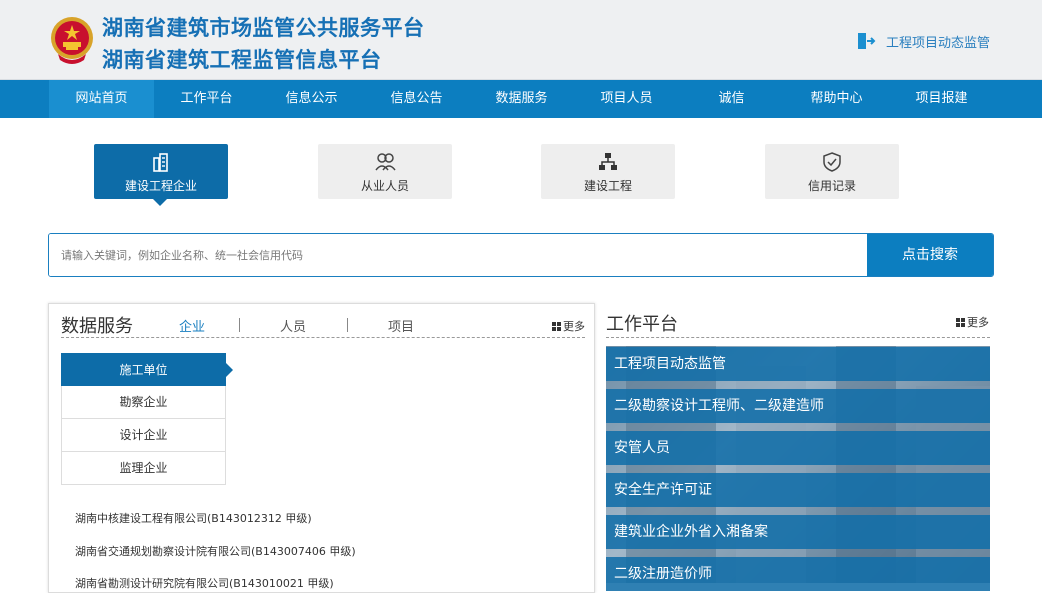  What do you see at coordinates (204, 583) in the screenshot?
I see `company-list-item: 湖南省勘测设计研究院有限公司(B143010021 甲级)` at bounding box center [204, 583].